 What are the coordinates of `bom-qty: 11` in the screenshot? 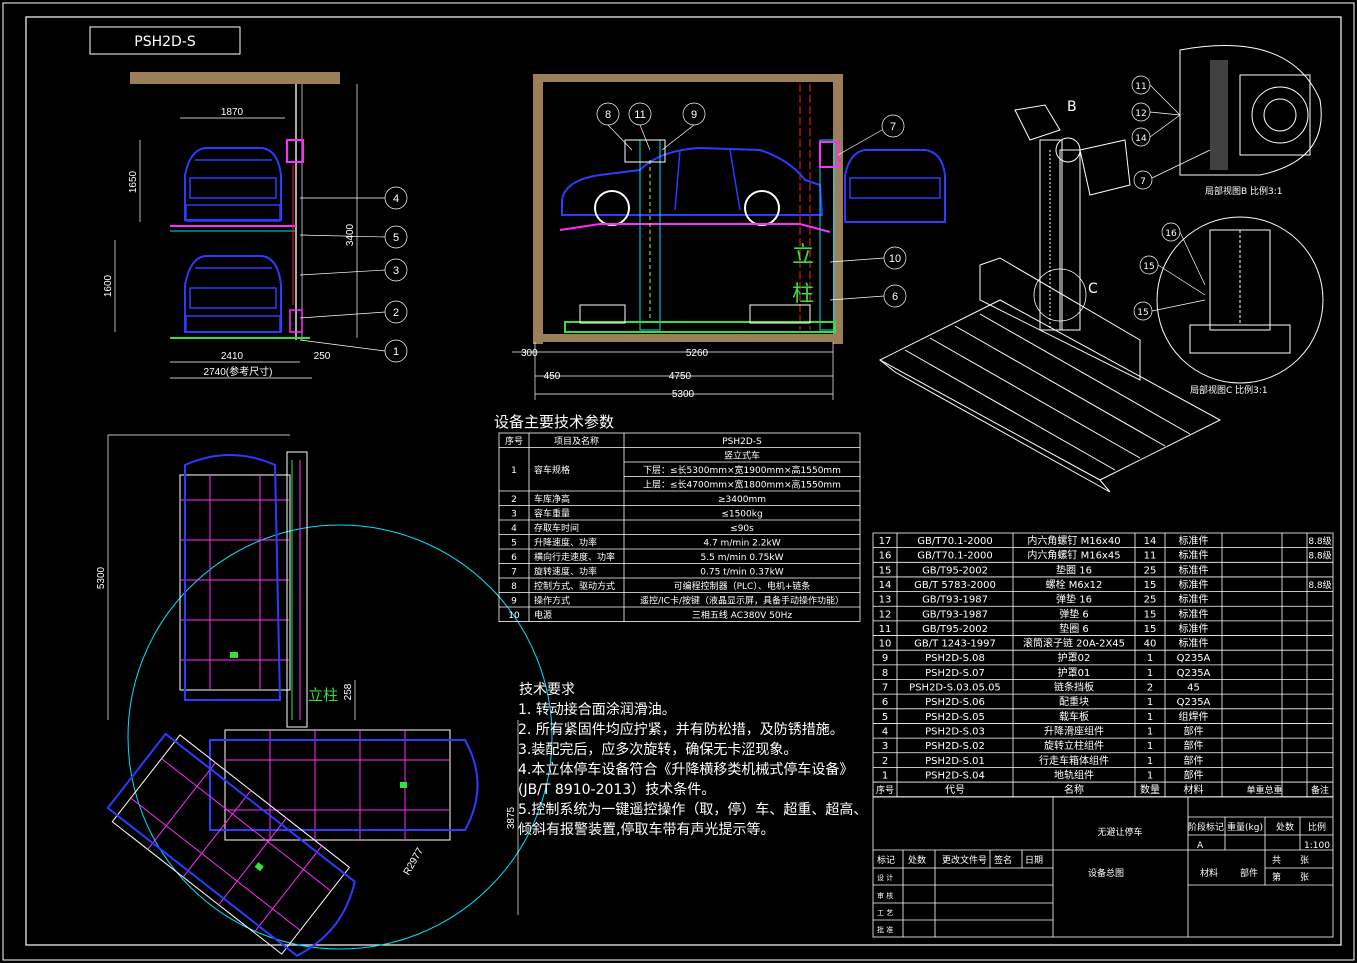 It's located at (1150, 556).